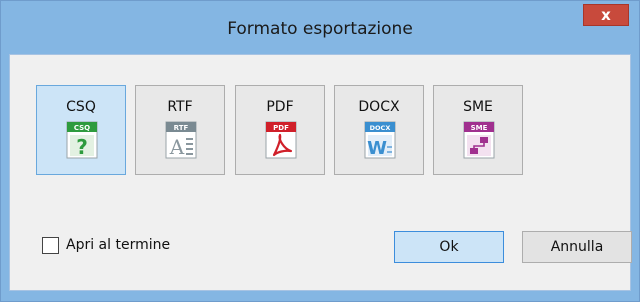 The height and width of the screenshot is (302, 640). I want to click on cancel-button: Annulla, so click(577, 247).